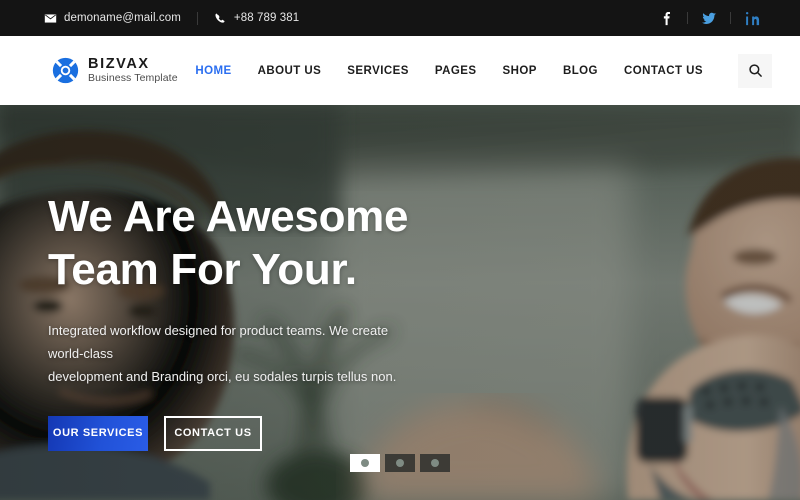  What do you see at coordinates (666, 18) in the screenshot?
I see `facebook-icon` at bounding box center [666, 18].